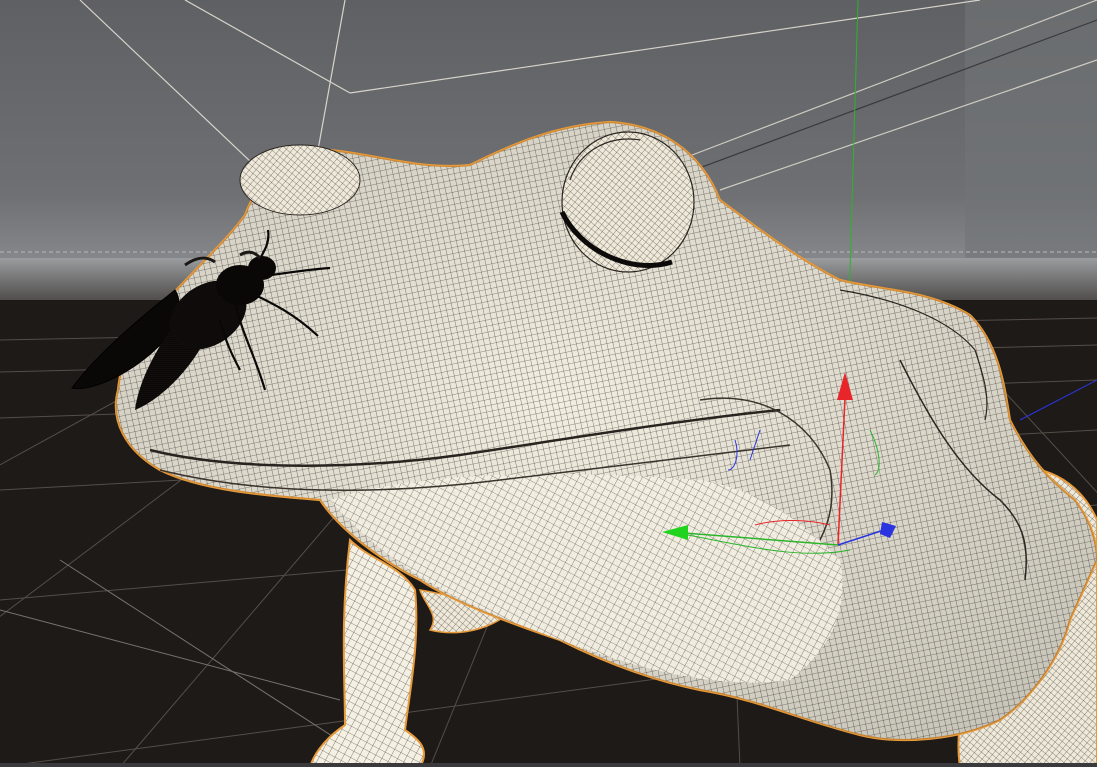 Image resolution: width=1097 pixels, height=767 pixels. Describe the element at coordinates (300, 180) in the screenshot. I see `frog-nostril-bump` at that location.